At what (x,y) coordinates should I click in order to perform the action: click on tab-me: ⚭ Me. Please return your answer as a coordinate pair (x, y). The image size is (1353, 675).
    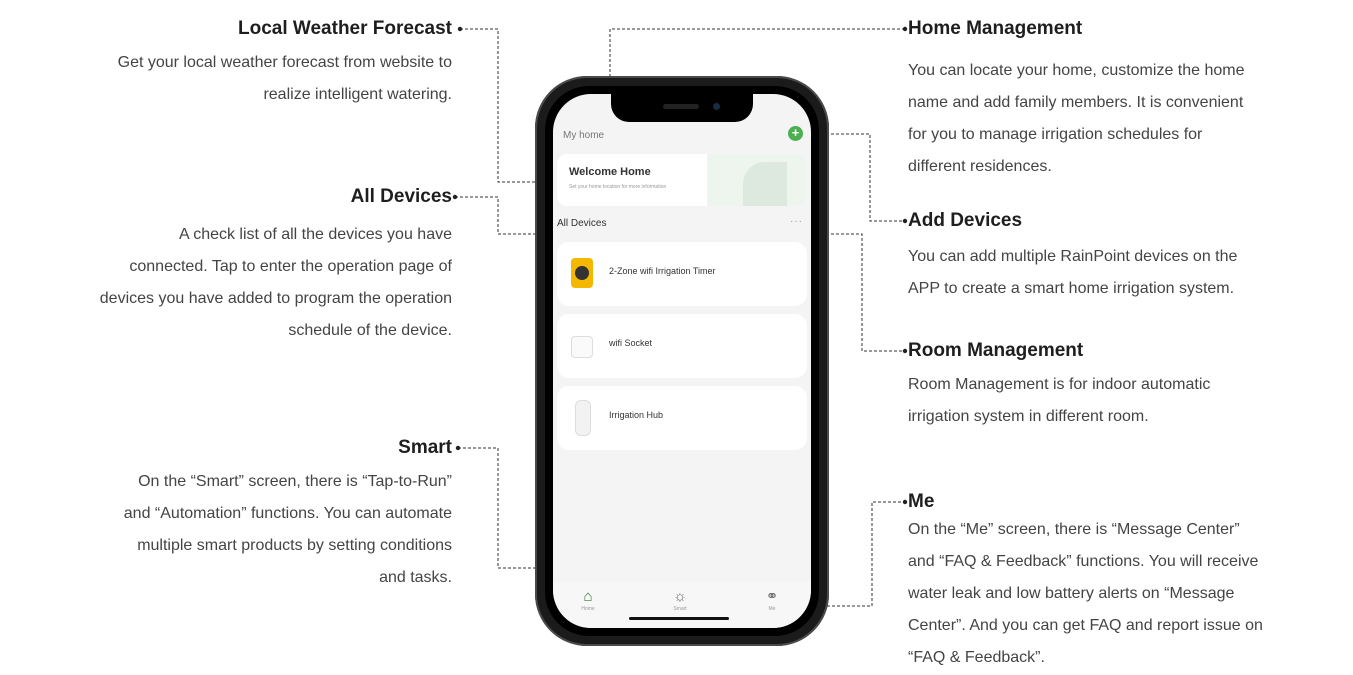
    Looking at the image, I should click on (772, 600).